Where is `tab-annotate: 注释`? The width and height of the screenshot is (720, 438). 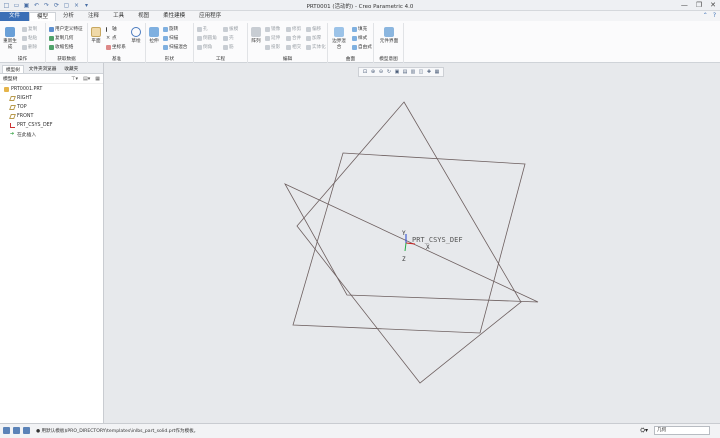
tab-annotate: 注释 is located at coordinates (93, 16).